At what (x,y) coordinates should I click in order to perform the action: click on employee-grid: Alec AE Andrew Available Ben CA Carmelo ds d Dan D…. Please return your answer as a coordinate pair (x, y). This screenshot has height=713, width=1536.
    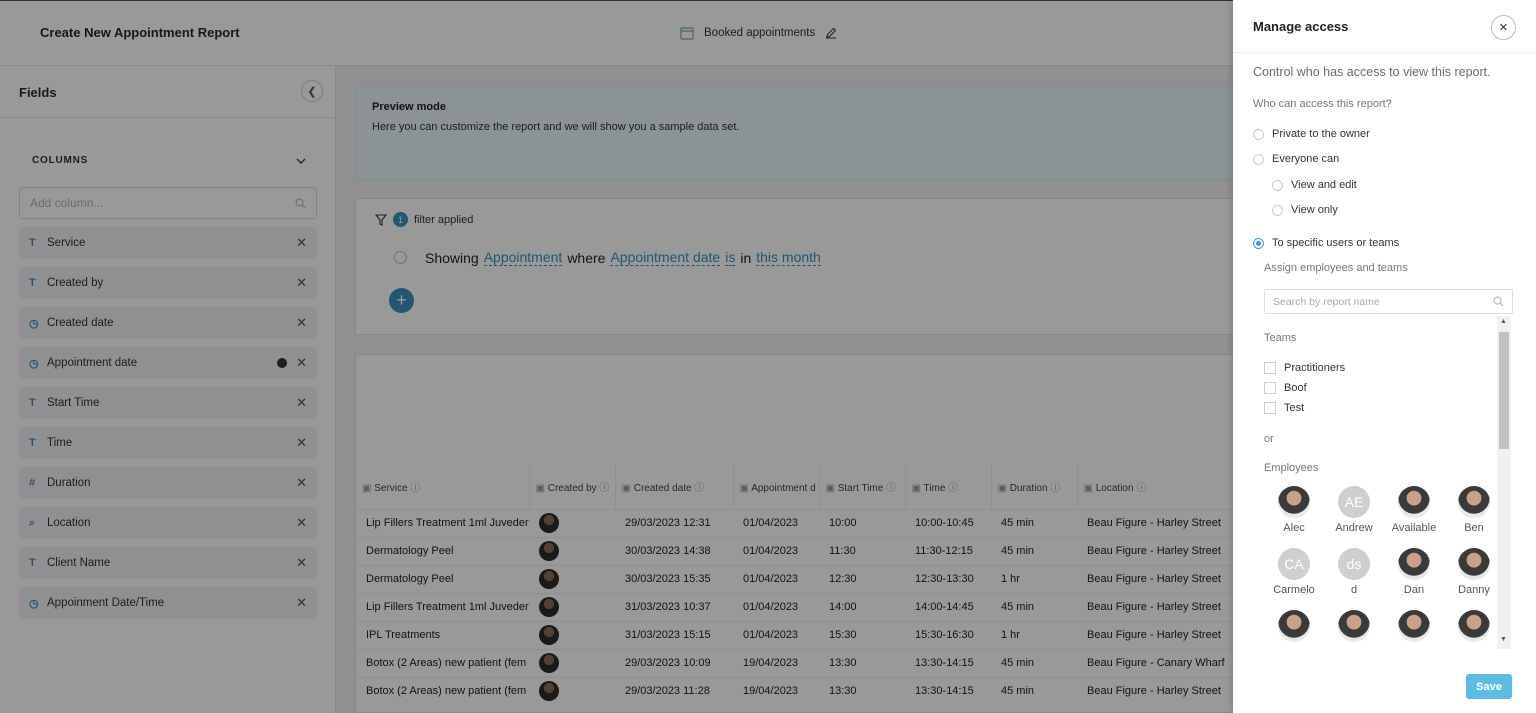
    Looking at the image, I should click on (1384, 566).